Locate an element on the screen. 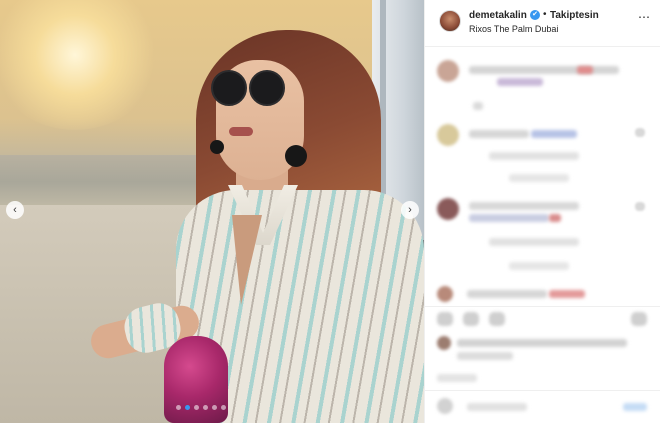 The width and height of the screenshot is (660, 423). emoji-icon is located at coordinates (445, 406).